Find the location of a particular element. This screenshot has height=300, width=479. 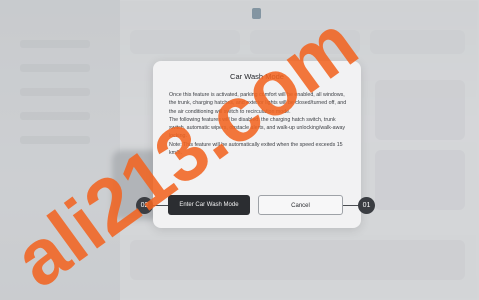

enter-car-wash-mode-button: Enter Car Wash Mode is located at coordinates (209, 205).